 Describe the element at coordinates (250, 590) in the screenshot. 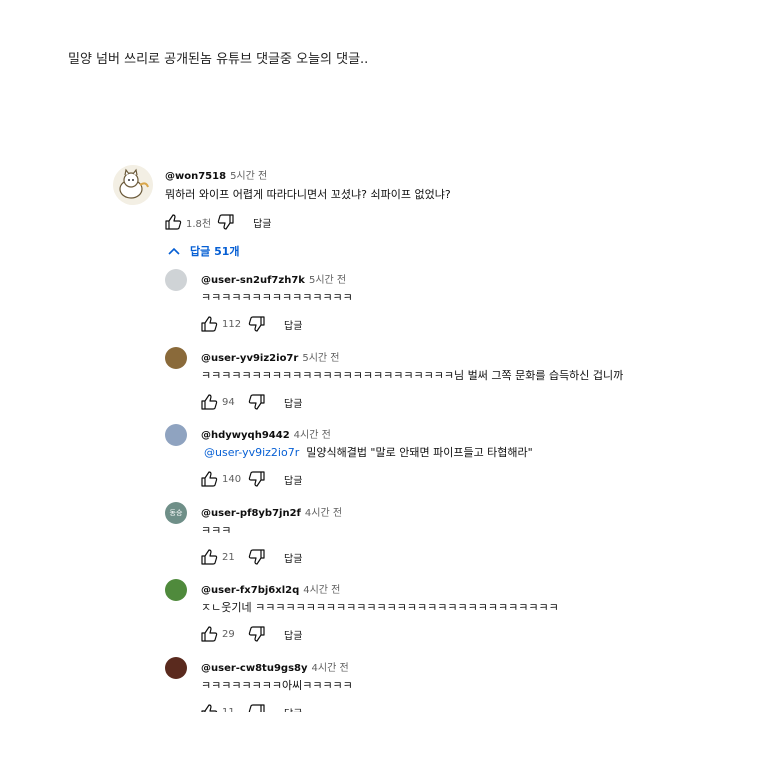

I see `comment-author: @user-fx7bj6xl2q` at that location.